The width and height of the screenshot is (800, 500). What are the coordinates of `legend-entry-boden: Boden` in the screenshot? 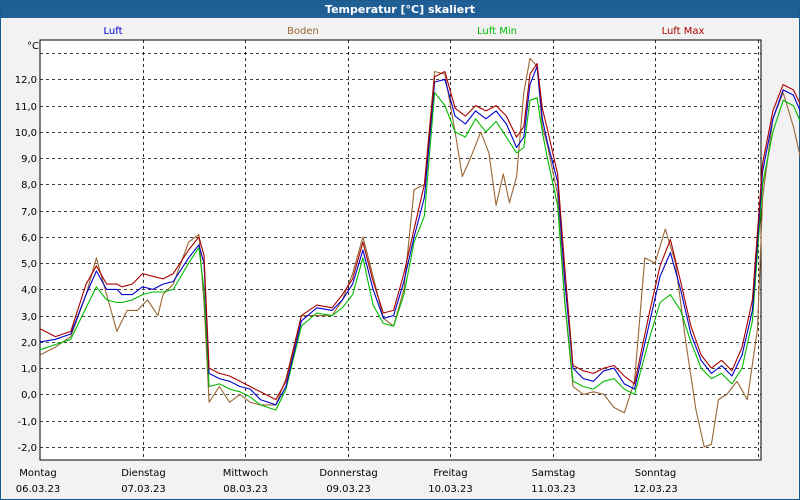 It's located at (303, 31).